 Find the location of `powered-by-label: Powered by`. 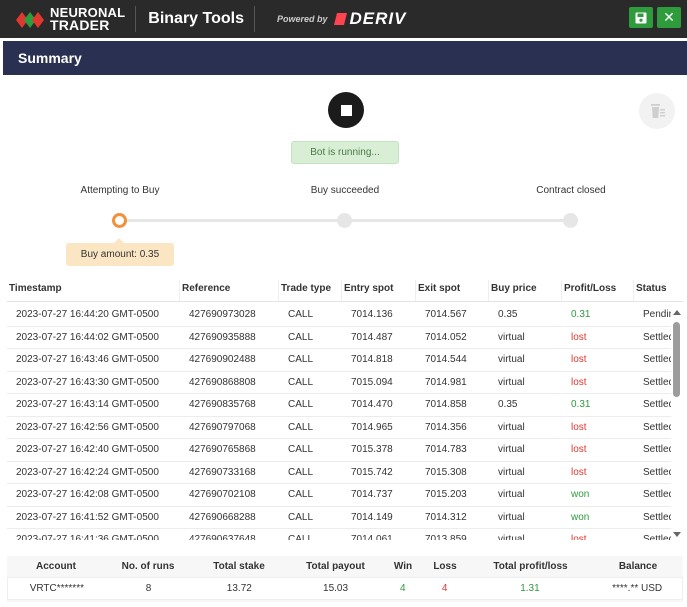

powered-by-label: Powered by is located at coordinates (302, 19).